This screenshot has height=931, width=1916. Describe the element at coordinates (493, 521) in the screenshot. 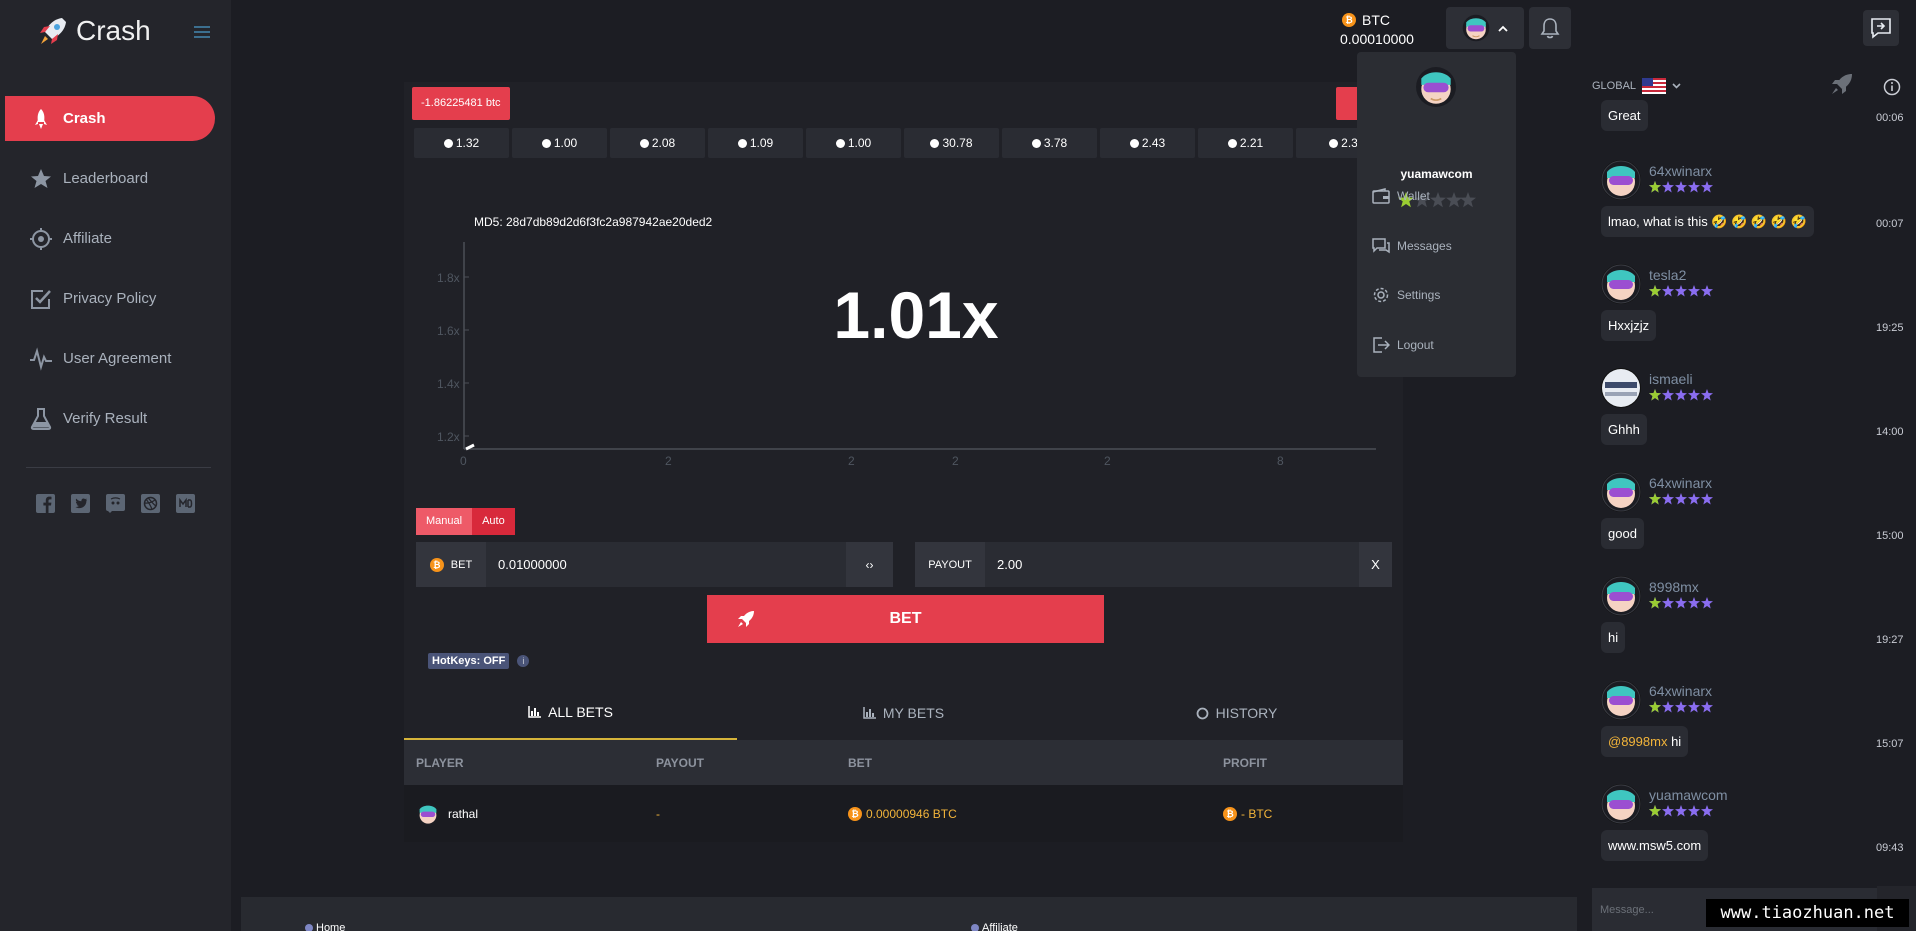

I see `mode-auto-button: Auto` at that location.